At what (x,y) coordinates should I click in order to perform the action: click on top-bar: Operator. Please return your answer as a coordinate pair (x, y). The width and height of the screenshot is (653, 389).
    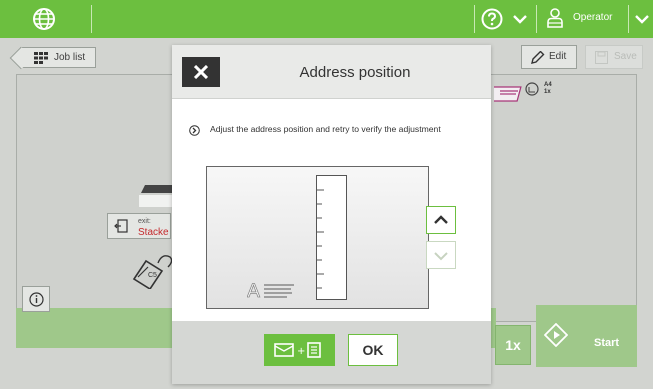
    Looking at the image, I should click on (326, 19).